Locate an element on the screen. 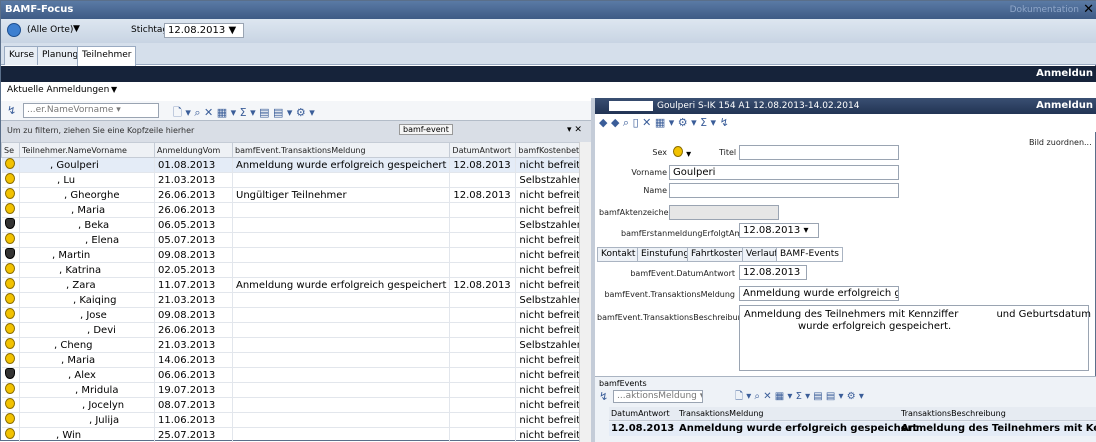 The width and height of the screenshot is (1096, 442). view-select: Aktuelle Anmeldungen is located at coordinates (58, 90).